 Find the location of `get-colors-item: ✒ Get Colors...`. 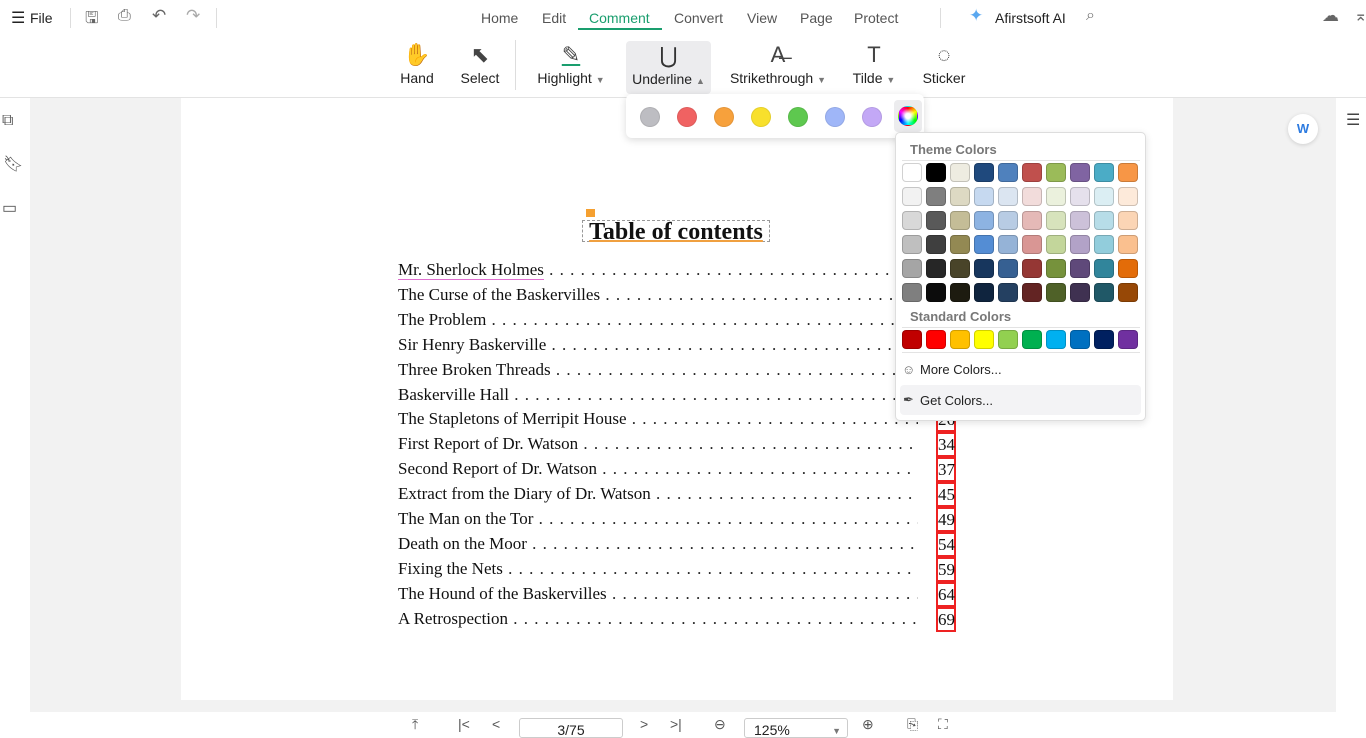

get-colors-item: ✒ Get Colors... is located at coordinates (1020, 400).